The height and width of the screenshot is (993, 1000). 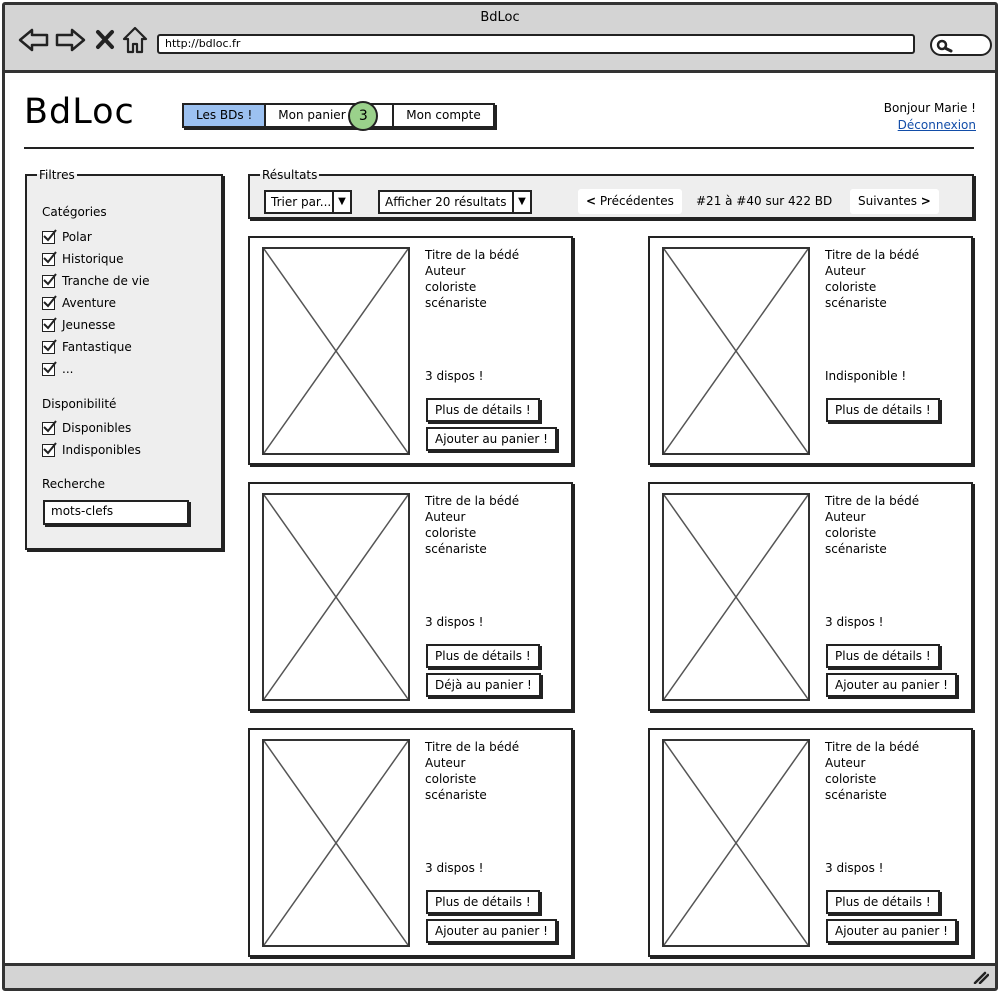 I want to click on next-page-button: Suivantes >, so click(x=894, y=201).